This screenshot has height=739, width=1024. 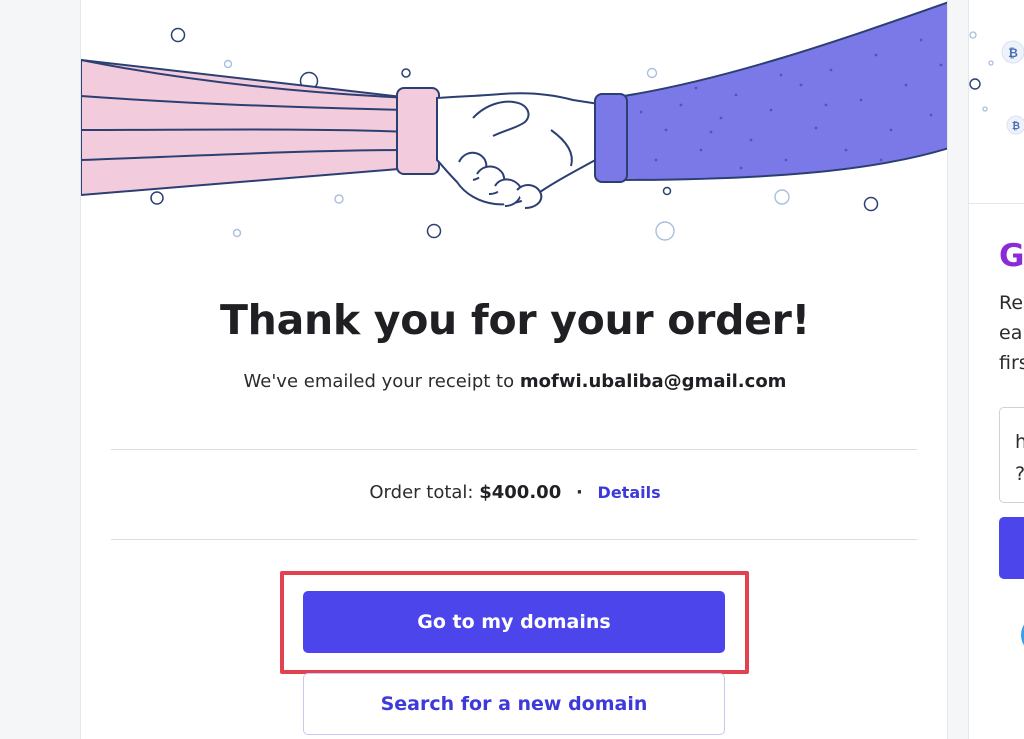 I want to click on receipt-prefix: We've emailed your receipt to, so click(x=379, y=381).